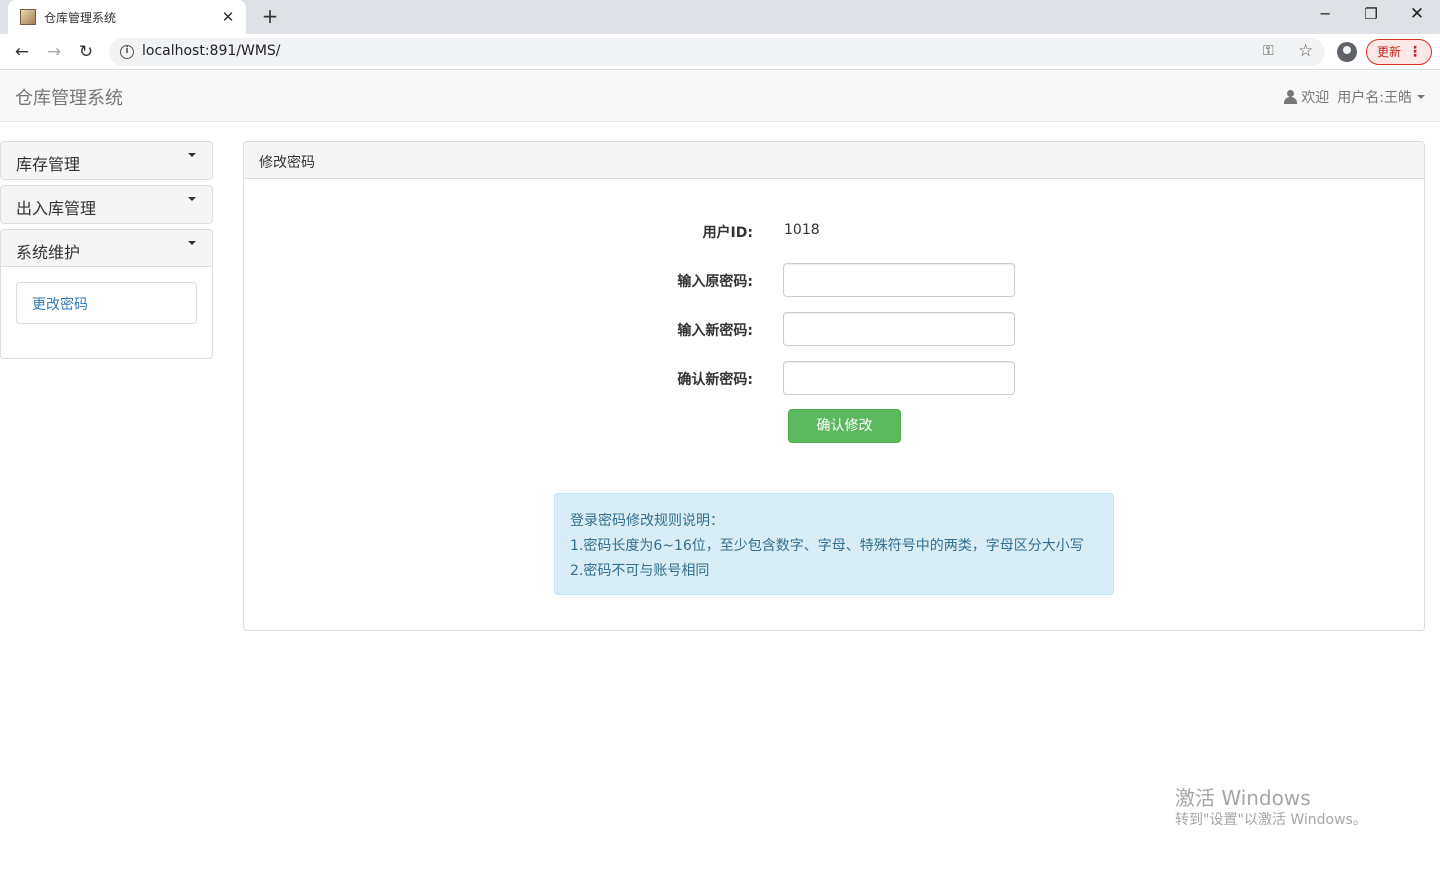 The width and height of the screenshot is (1440, 870). I want to click on sidebar-section-body: 更改密码, so click(106, 312).